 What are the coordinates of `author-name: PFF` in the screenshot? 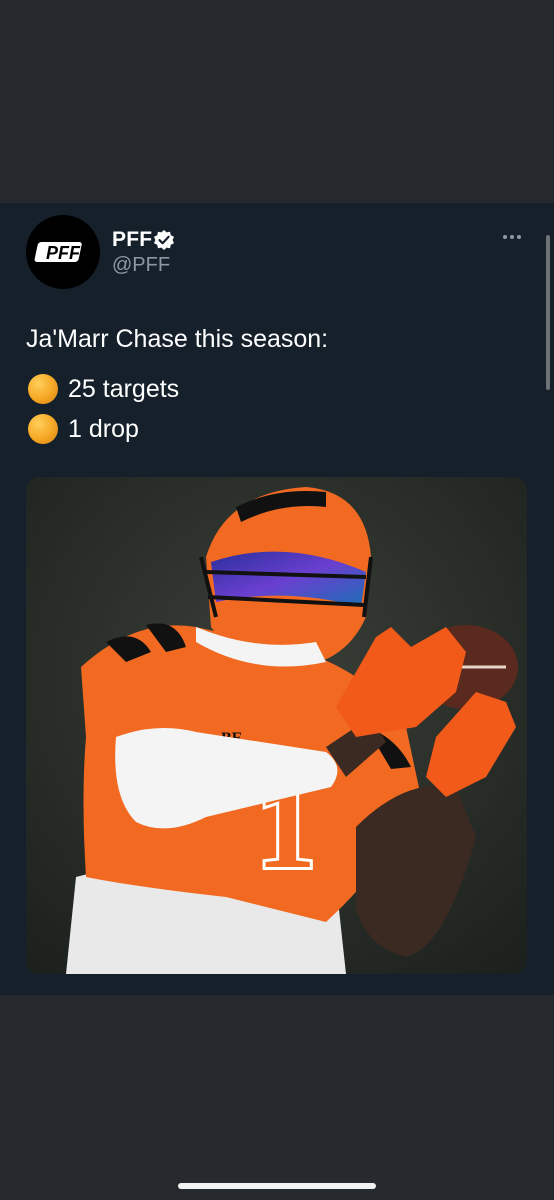 It's located at (132, 240).